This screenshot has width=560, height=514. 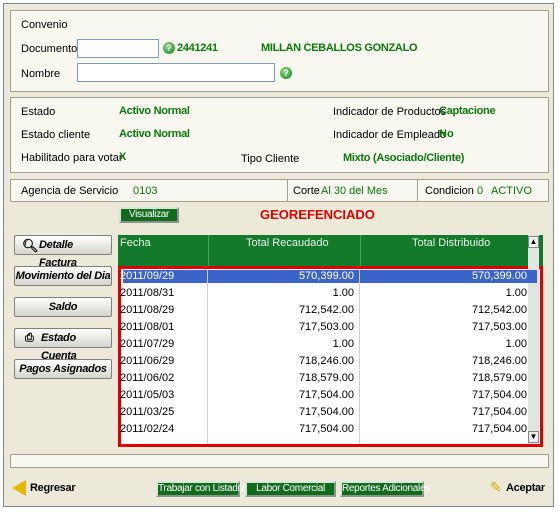 I want to click on column-header-fecha: Fecha, so click(x=135, y=243).